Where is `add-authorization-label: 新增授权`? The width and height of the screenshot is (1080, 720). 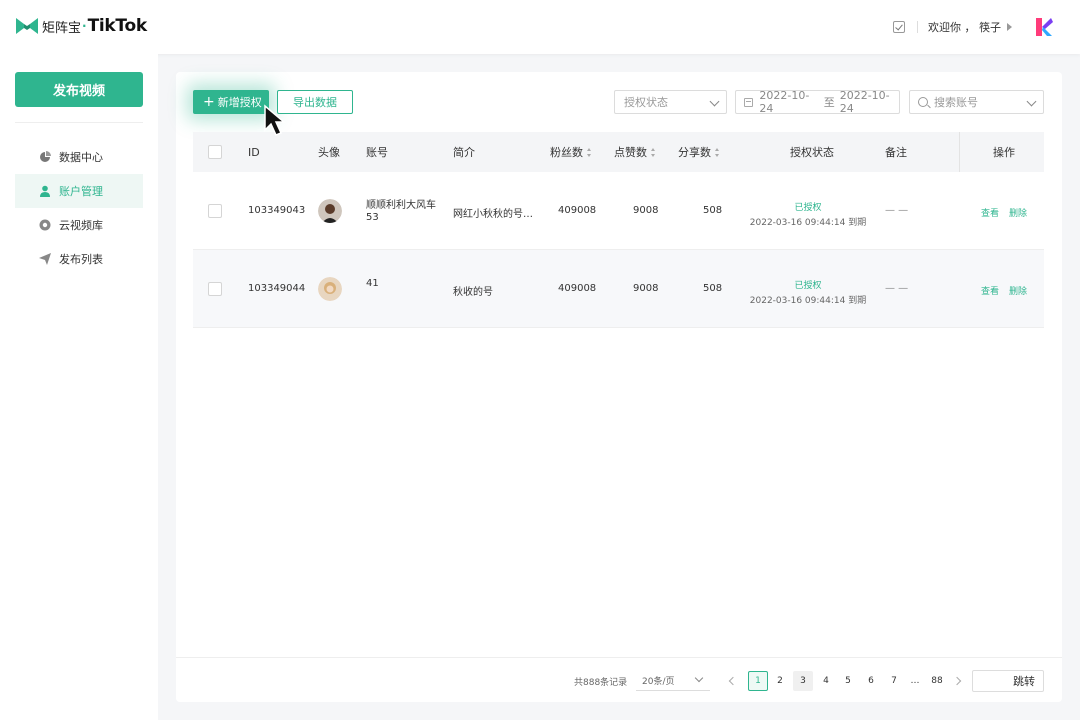
add-authorization-label: 新增授权 is located at coordinates (239, 102).